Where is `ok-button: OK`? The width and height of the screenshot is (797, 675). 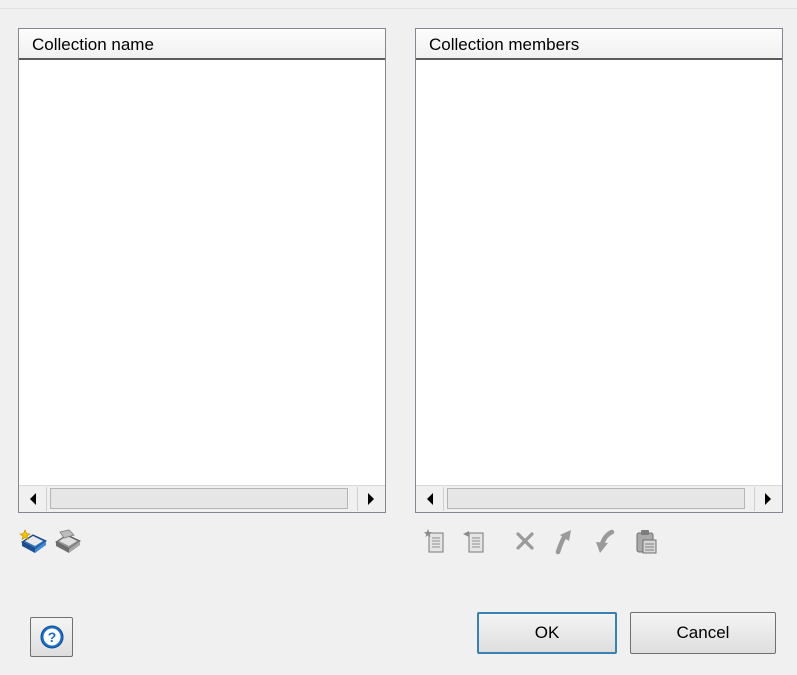 ok-button: OK is located at coordinates (547, 633).